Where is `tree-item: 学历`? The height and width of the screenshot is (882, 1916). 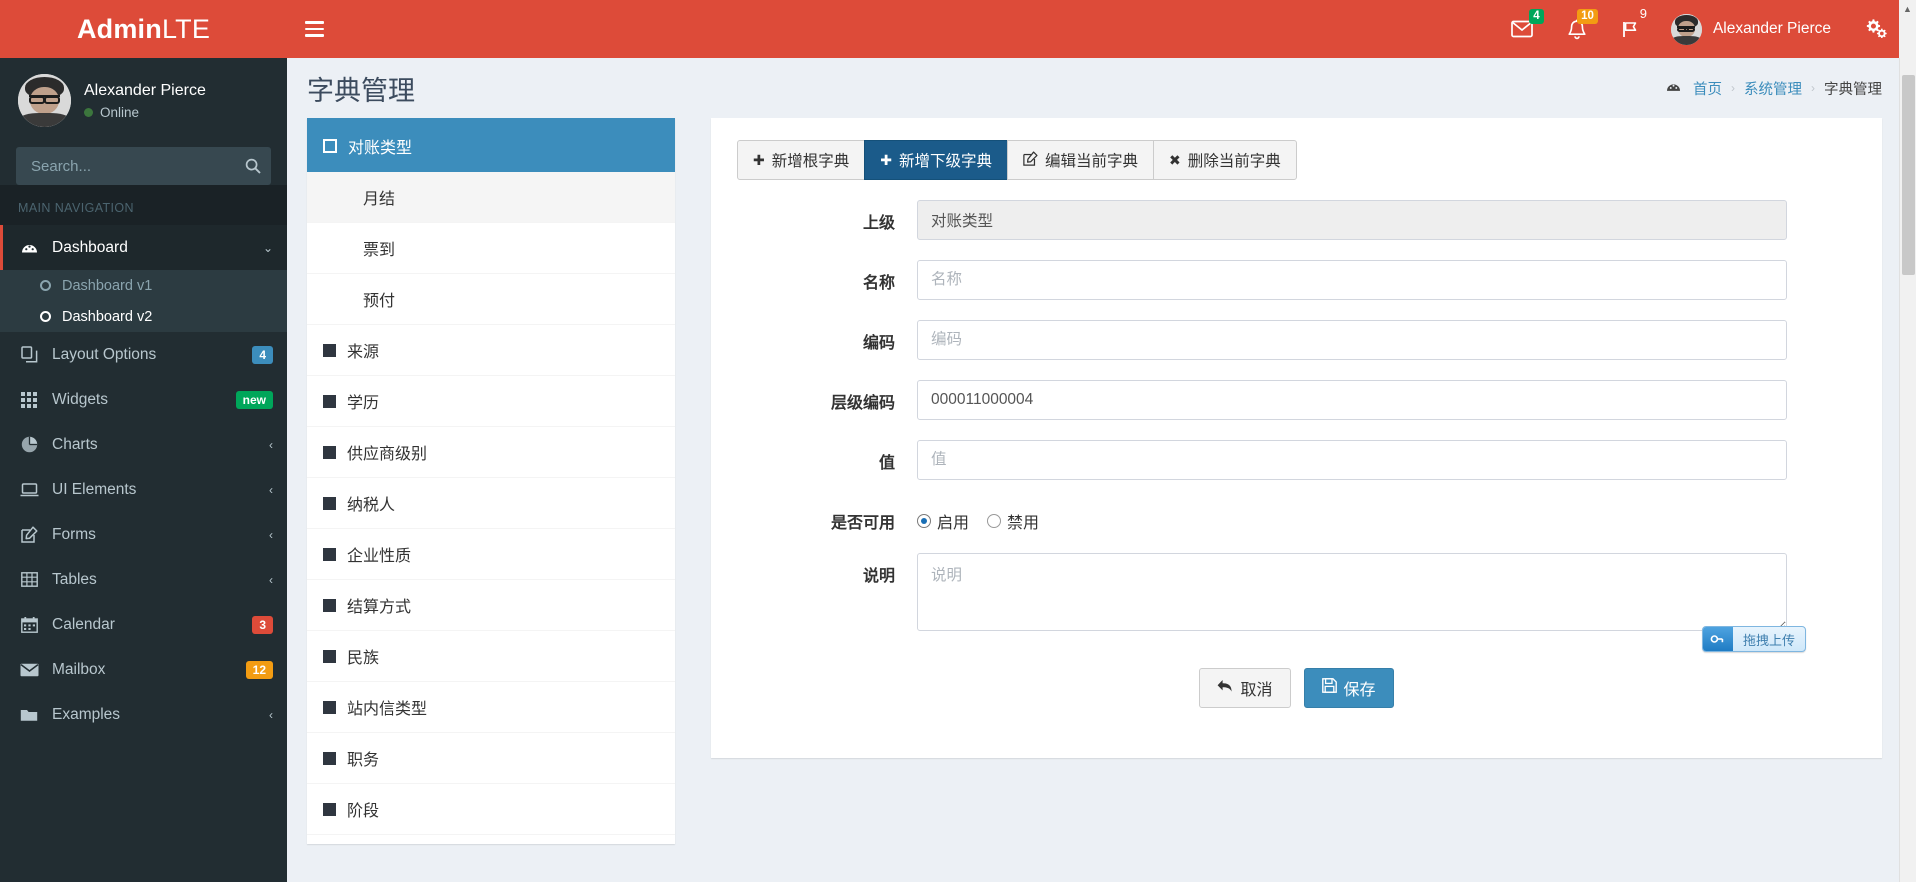 tree-item: 学历 is located at coordinates (491, 401).